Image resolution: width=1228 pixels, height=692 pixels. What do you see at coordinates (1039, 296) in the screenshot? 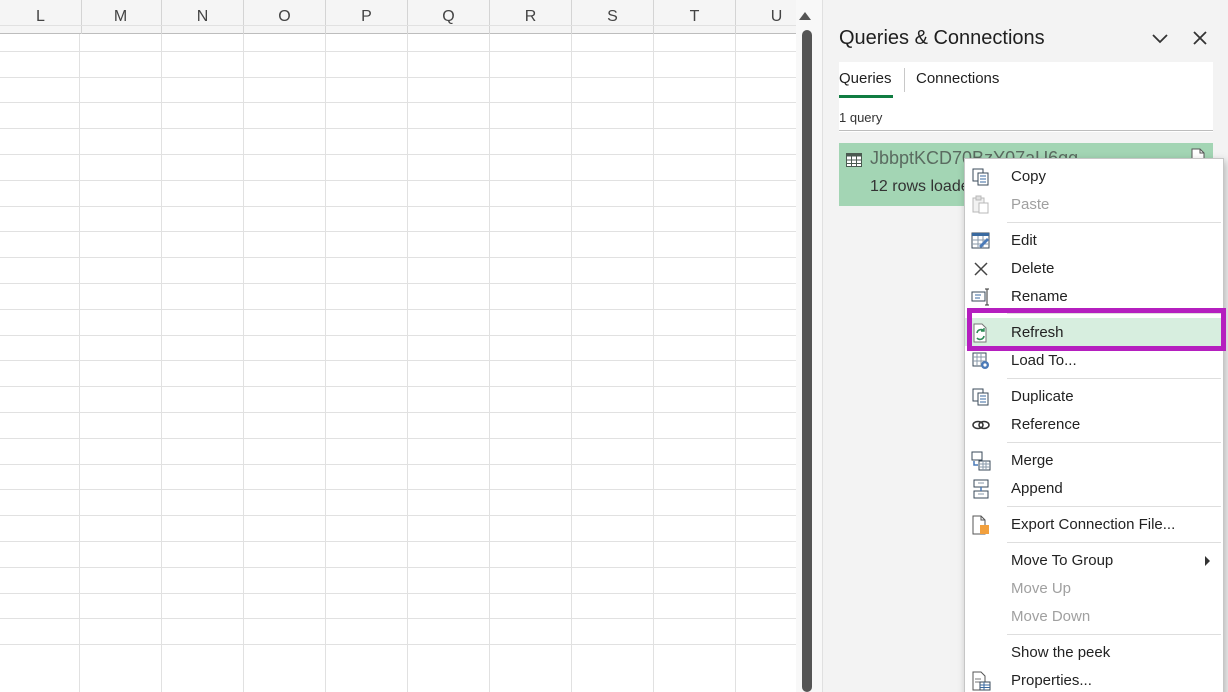
I see `menu-item-label: Rename` at bounding box center [1039, 296].